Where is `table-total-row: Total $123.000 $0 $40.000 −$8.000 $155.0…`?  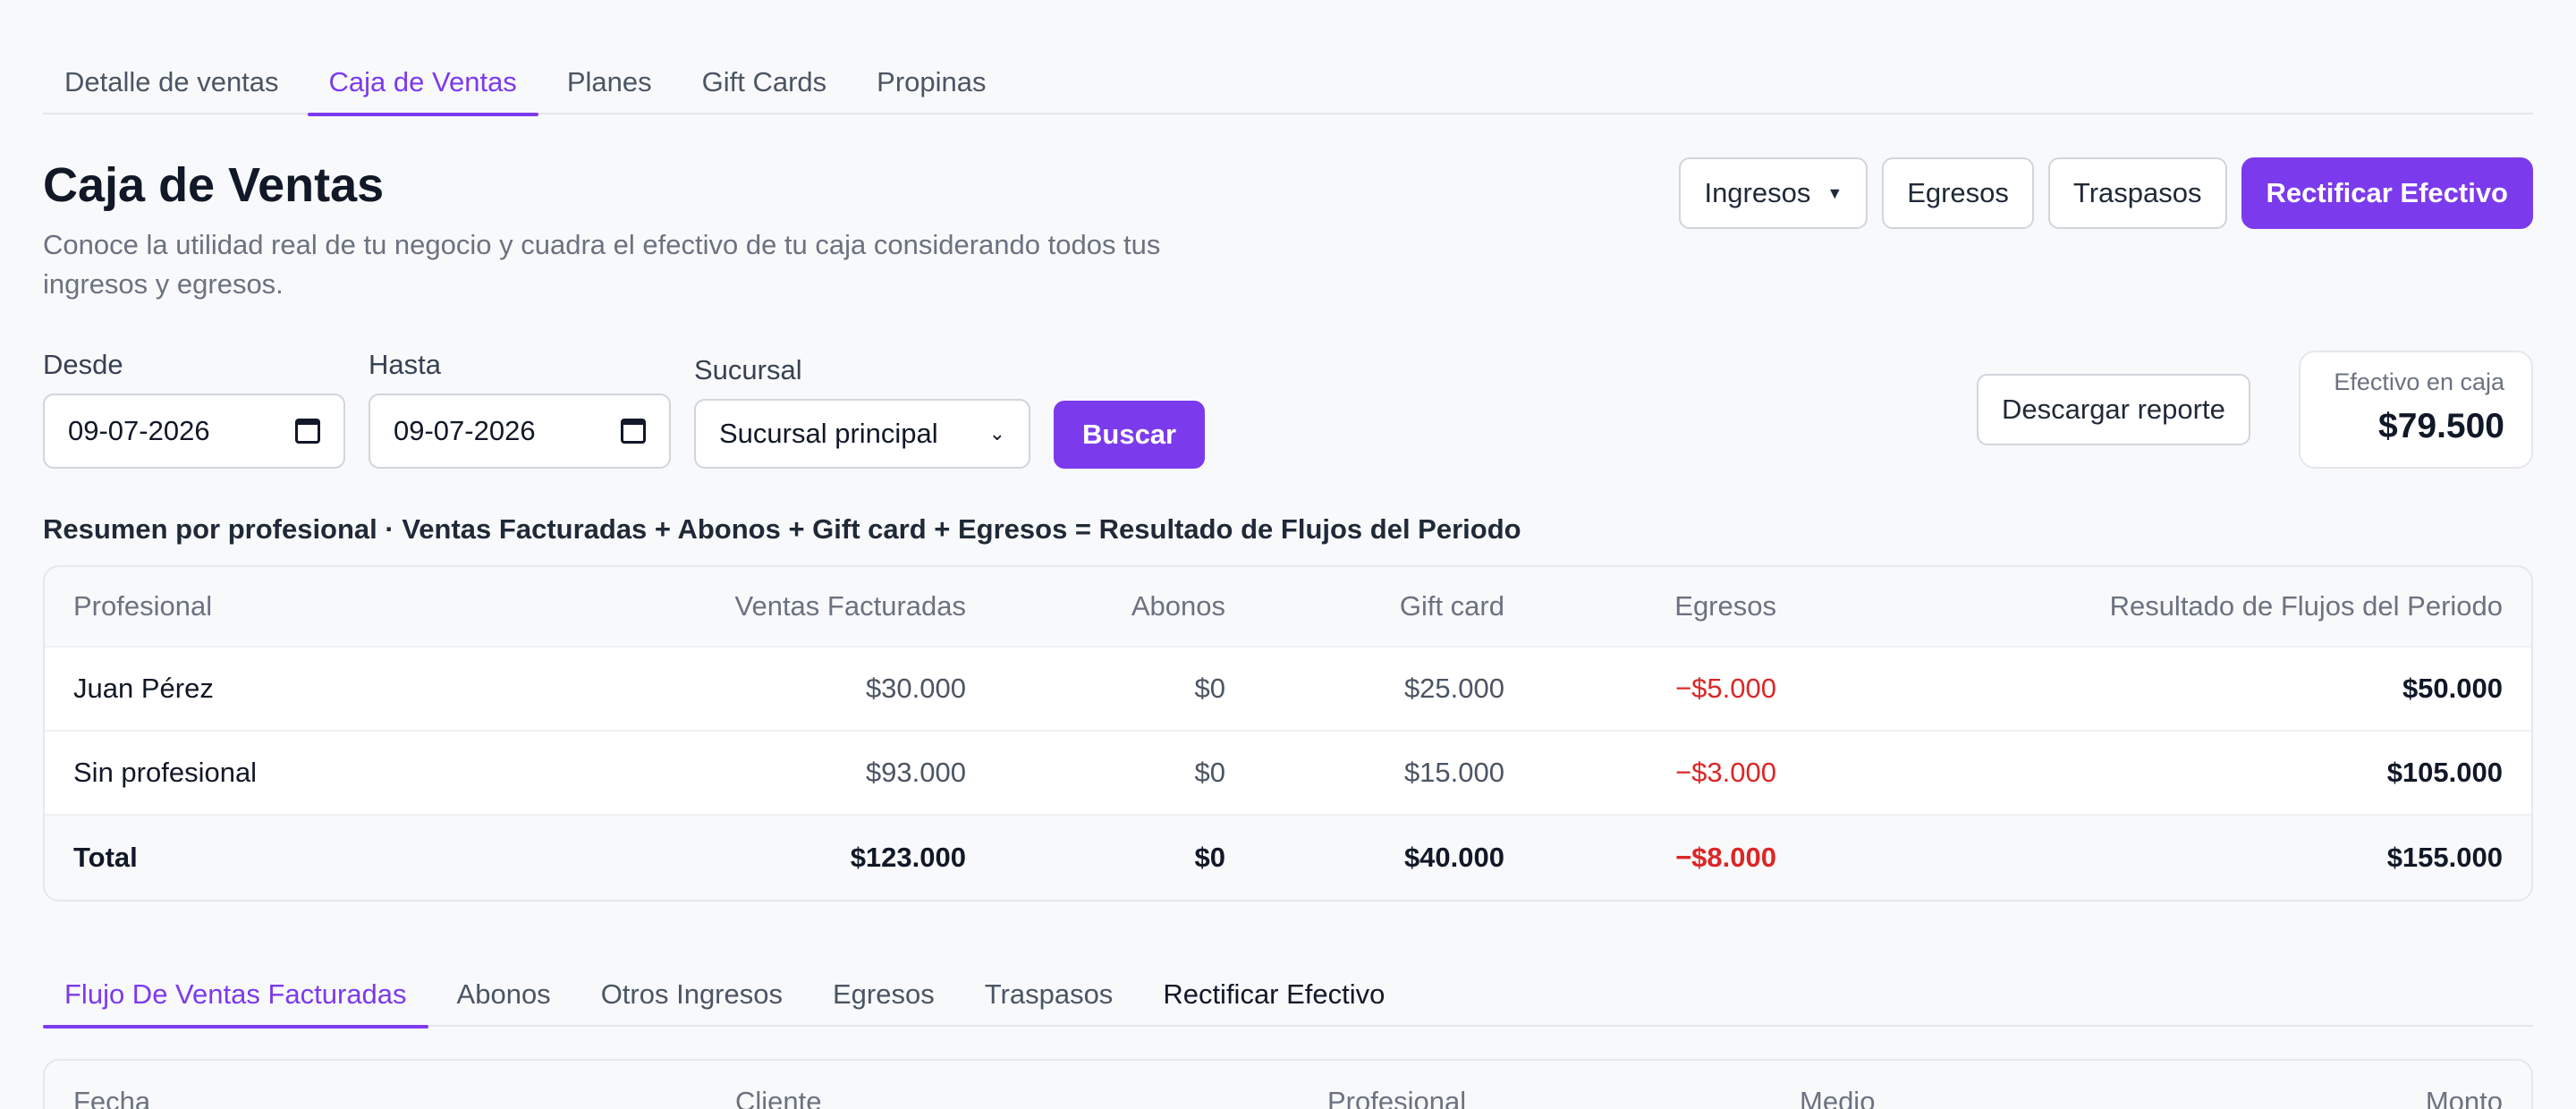
table-total-row: Total $123.000 $0 $40.000 −$8.000 $155.0… is located at coordinates (1288, 858).